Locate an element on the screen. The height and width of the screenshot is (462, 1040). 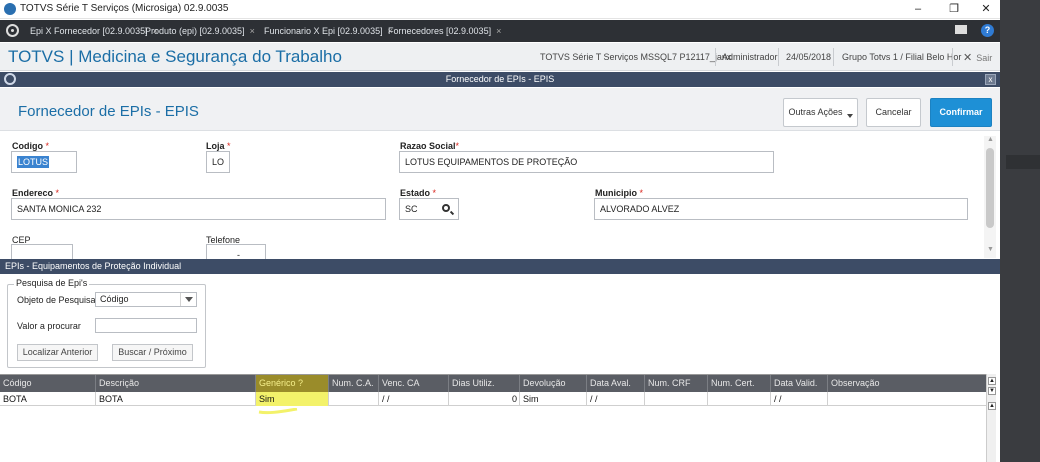
codigo-input: LOTUS is located at coordinates (44, 162).